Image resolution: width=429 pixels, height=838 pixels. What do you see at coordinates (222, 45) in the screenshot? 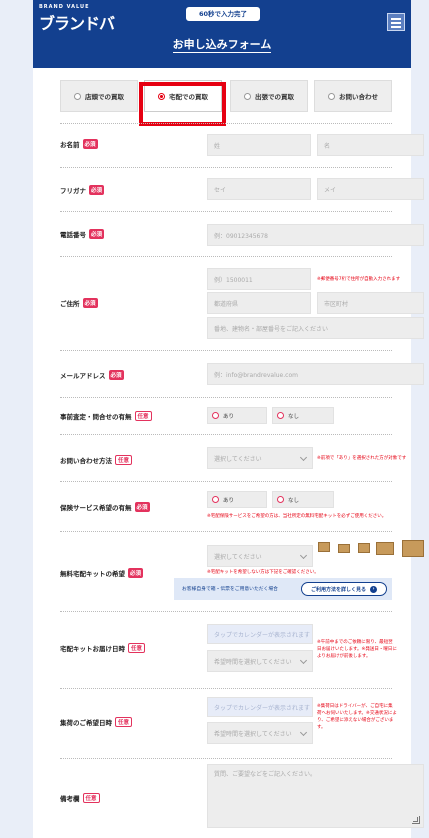
I see `page-title: お申し込みフォーム` at bounding box center [222, 45].